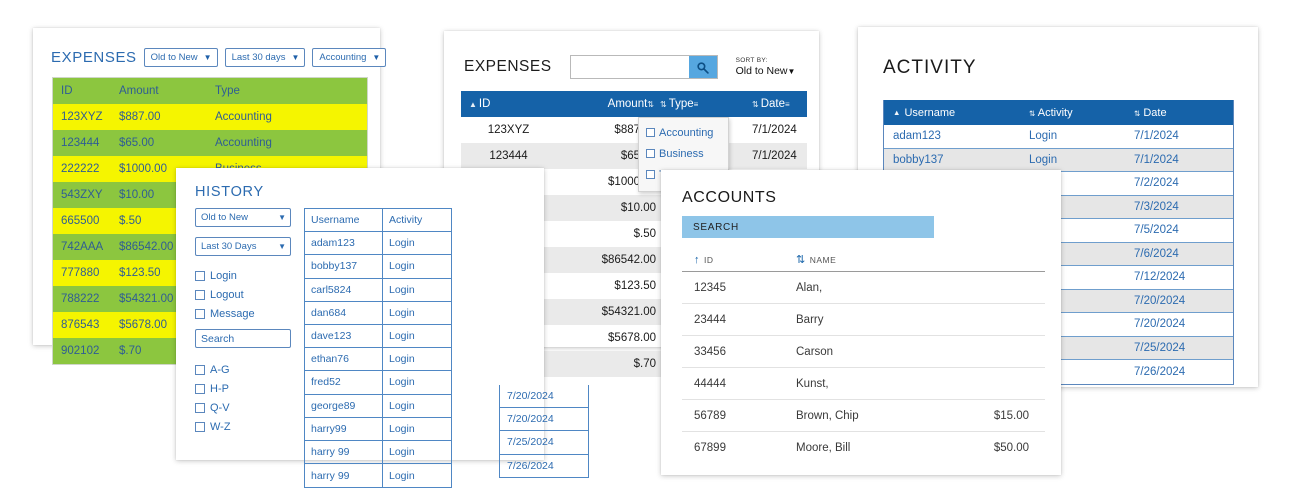 The width and height of the screenshot is (1290, 500). I want to click on column-header-type: ⇅ Type≡, so click(702, 104).